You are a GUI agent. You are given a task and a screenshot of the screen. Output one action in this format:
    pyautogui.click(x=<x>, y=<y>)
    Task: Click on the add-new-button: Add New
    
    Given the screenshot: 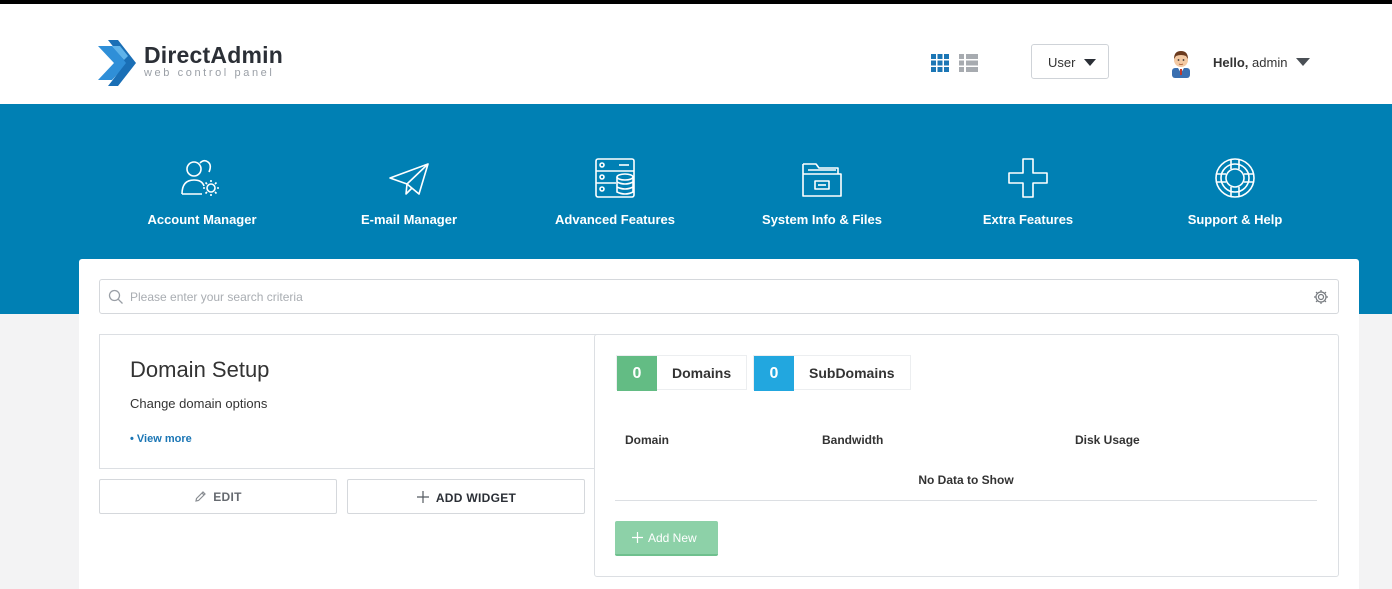 What is the action you would take?
    pyautogui.click(x=666, y=538)
    